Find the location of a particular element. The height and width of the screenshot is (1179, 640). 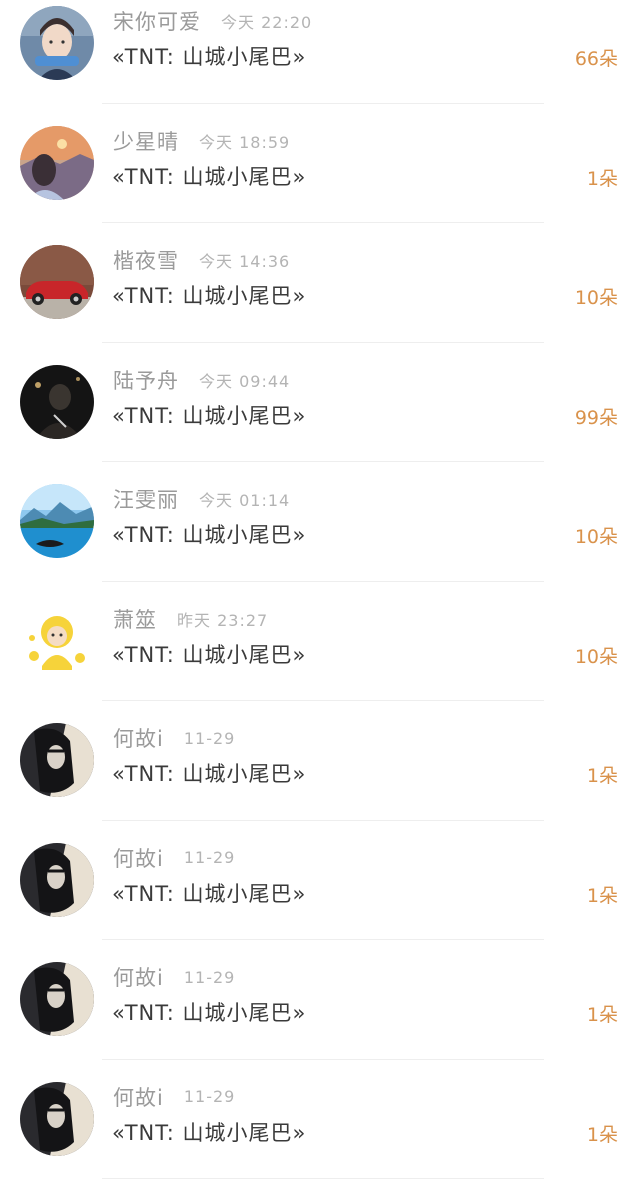

gift-count: 99朵 is located at coordinates (596, 416).